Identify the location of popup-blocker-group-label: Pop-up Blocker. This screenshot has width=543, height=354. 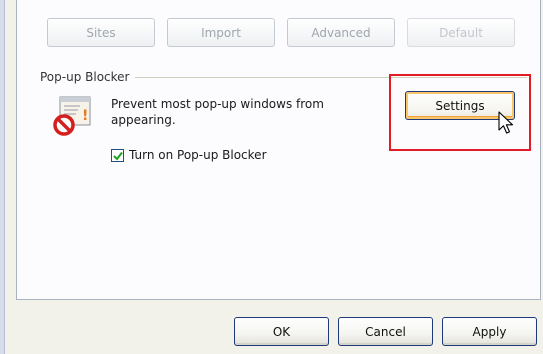
(88, 77).